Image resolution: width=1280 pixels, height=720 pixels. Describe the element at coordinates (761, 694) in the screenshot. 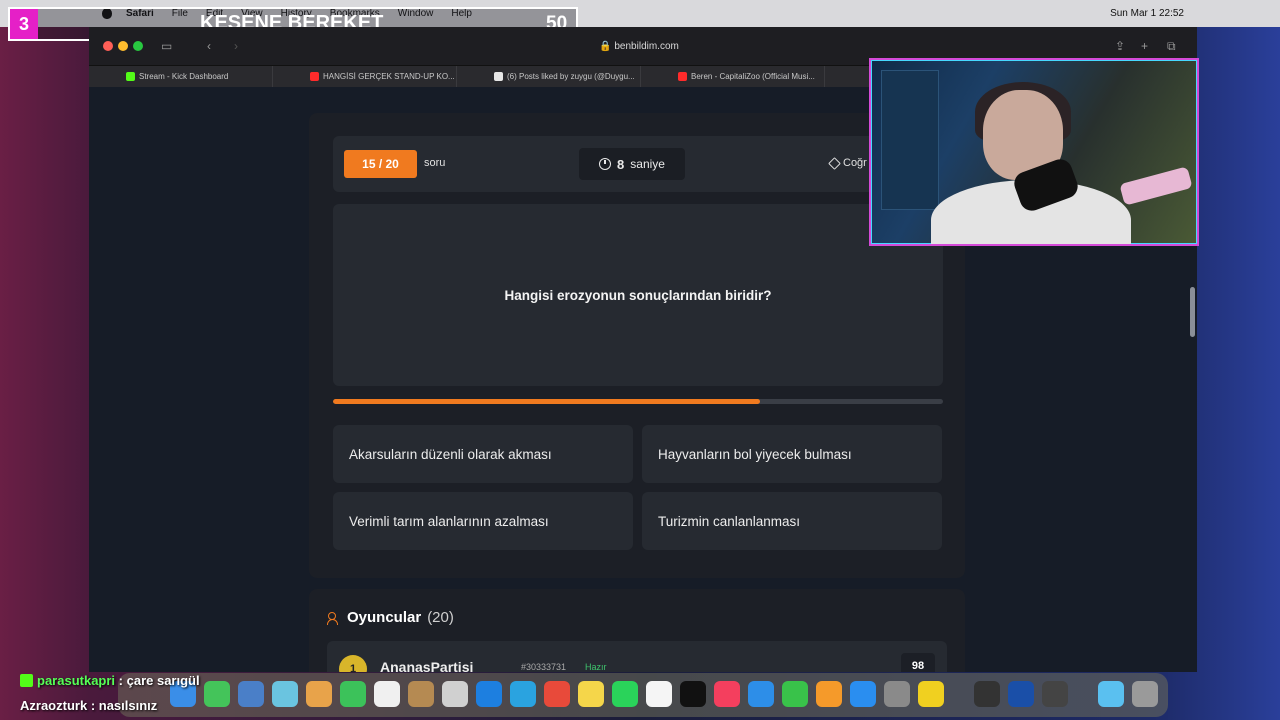

I see `keynote-icon` at that location.